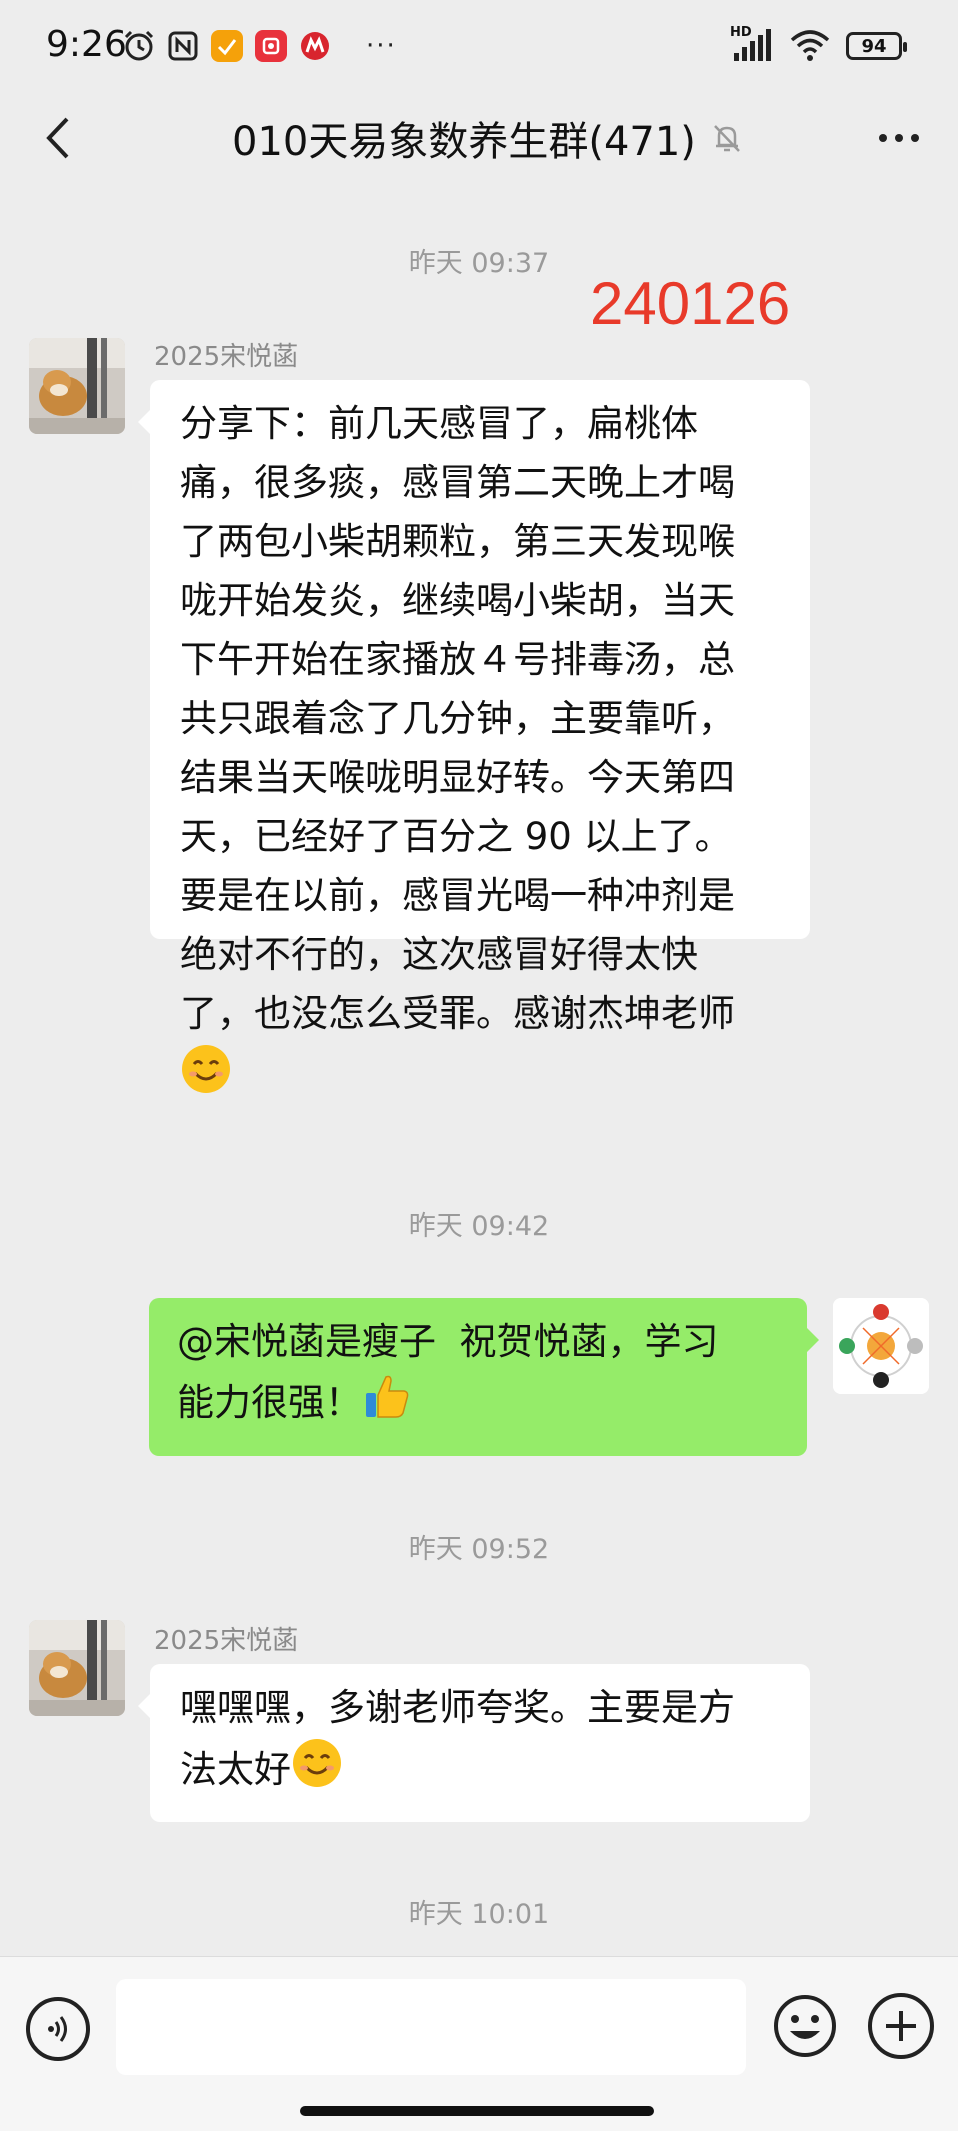 The image size is (958, 2131). I want to click on more-functions-button, so click(901, 2026).